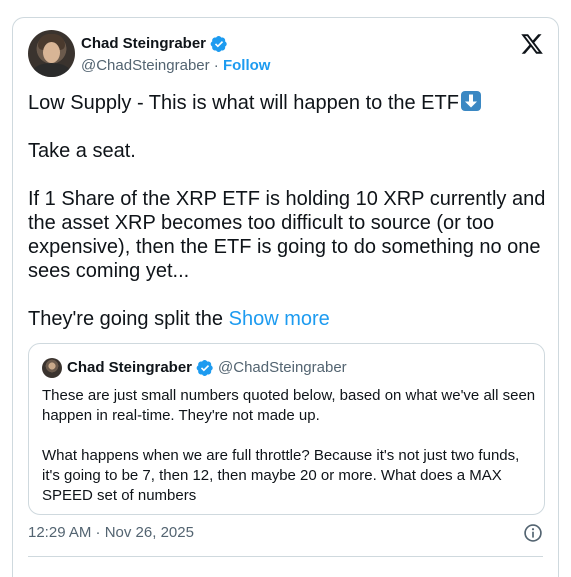  I want to click on quoted-author-name: Chad Steingraber, so click(130, 367).